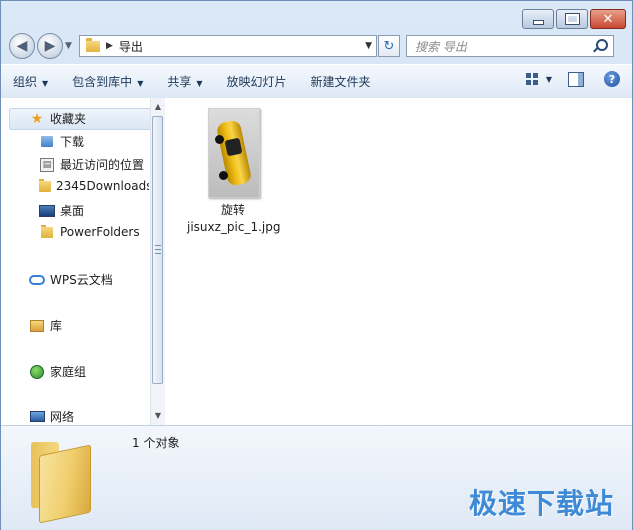 The height and width of the screenshot is (530, 633). I want to click on recent-places-icon: ▤, so click(47, 164).